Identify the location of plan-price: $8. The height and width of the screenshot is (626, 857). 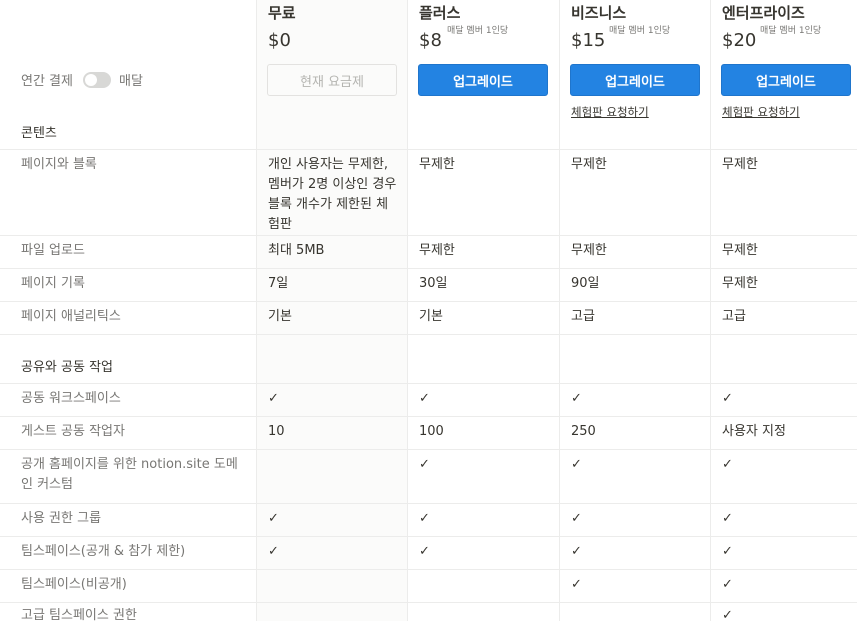
(430, 40).